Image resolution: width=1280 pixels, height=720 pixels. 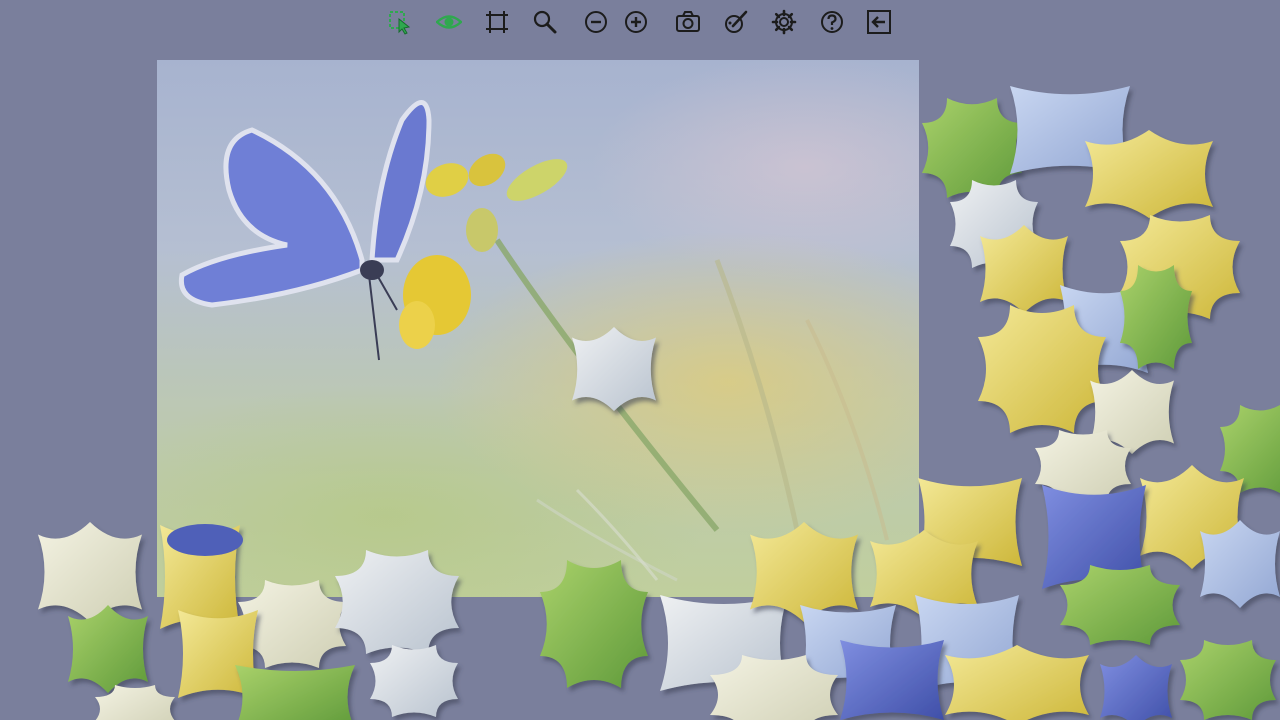 I want to click on butterfly-wing-fragment, so click(x=205, y=540).